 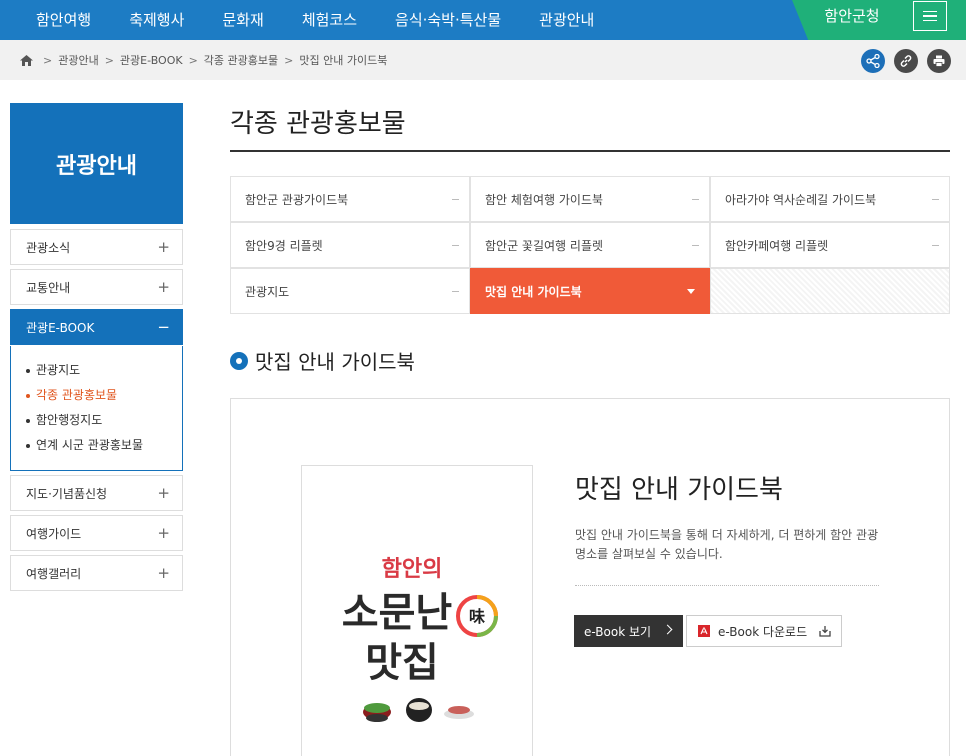 I want to click on cover-text-famous: 소문난, so click(x=397, y=612).